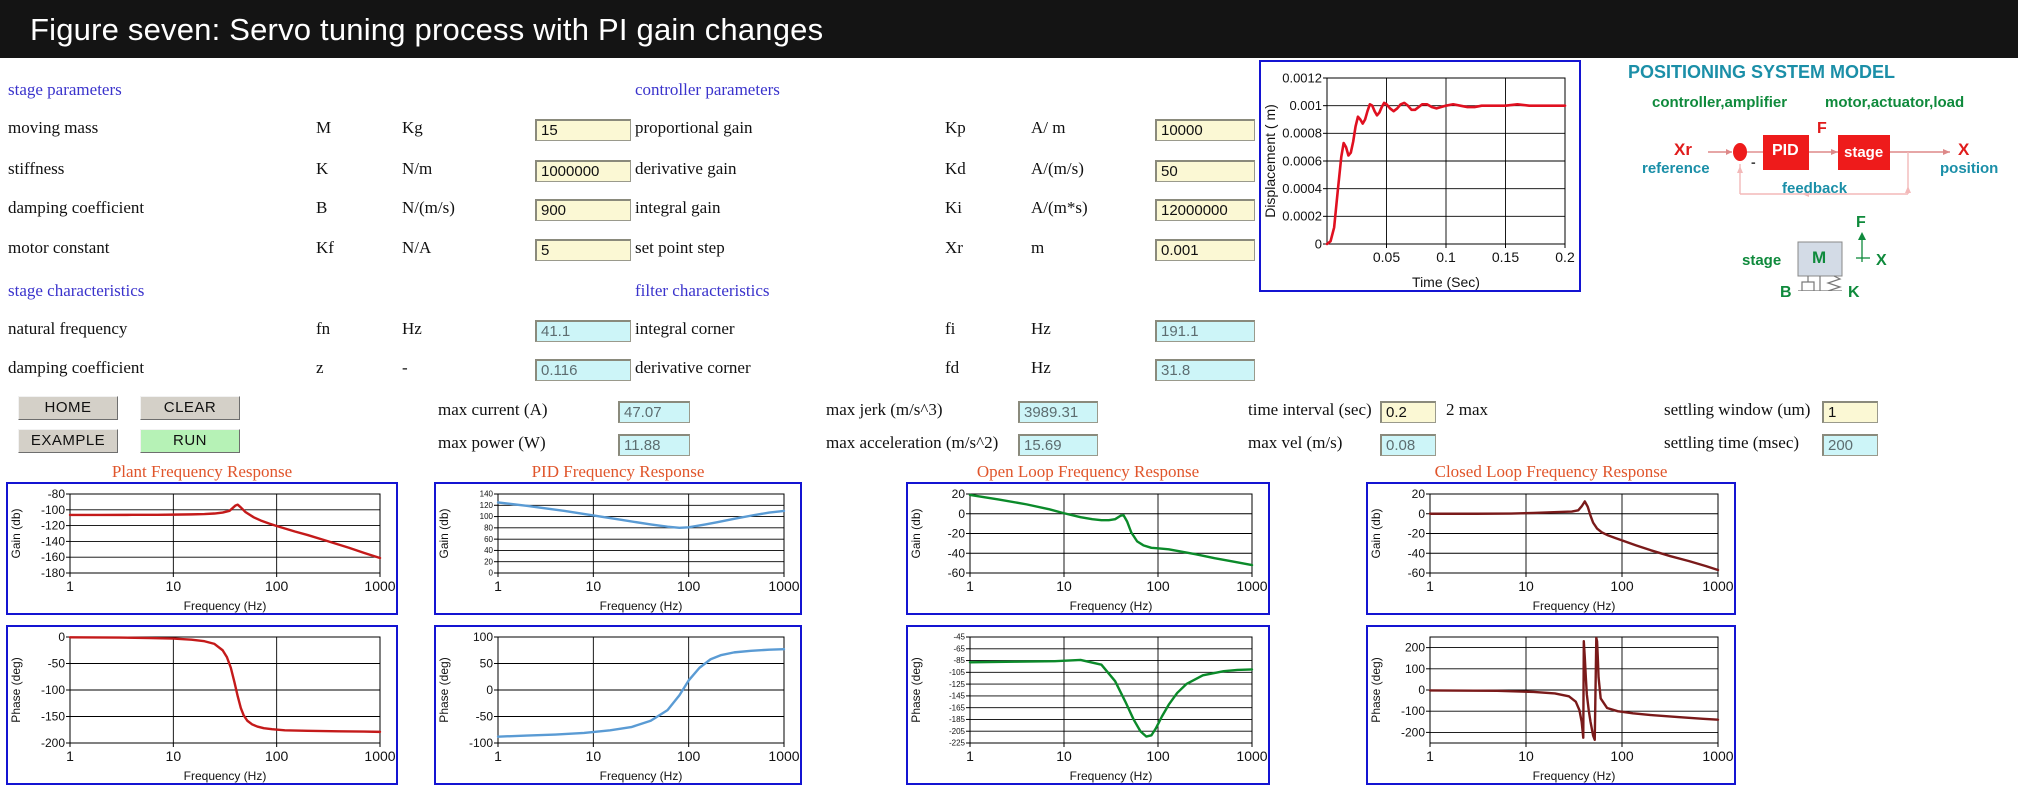 The width and height of the screenshot is (2018, 793). Describe the element at coordinates (16, 533) in the screenshot. I see `svg-text: Gain (db)` at that location.